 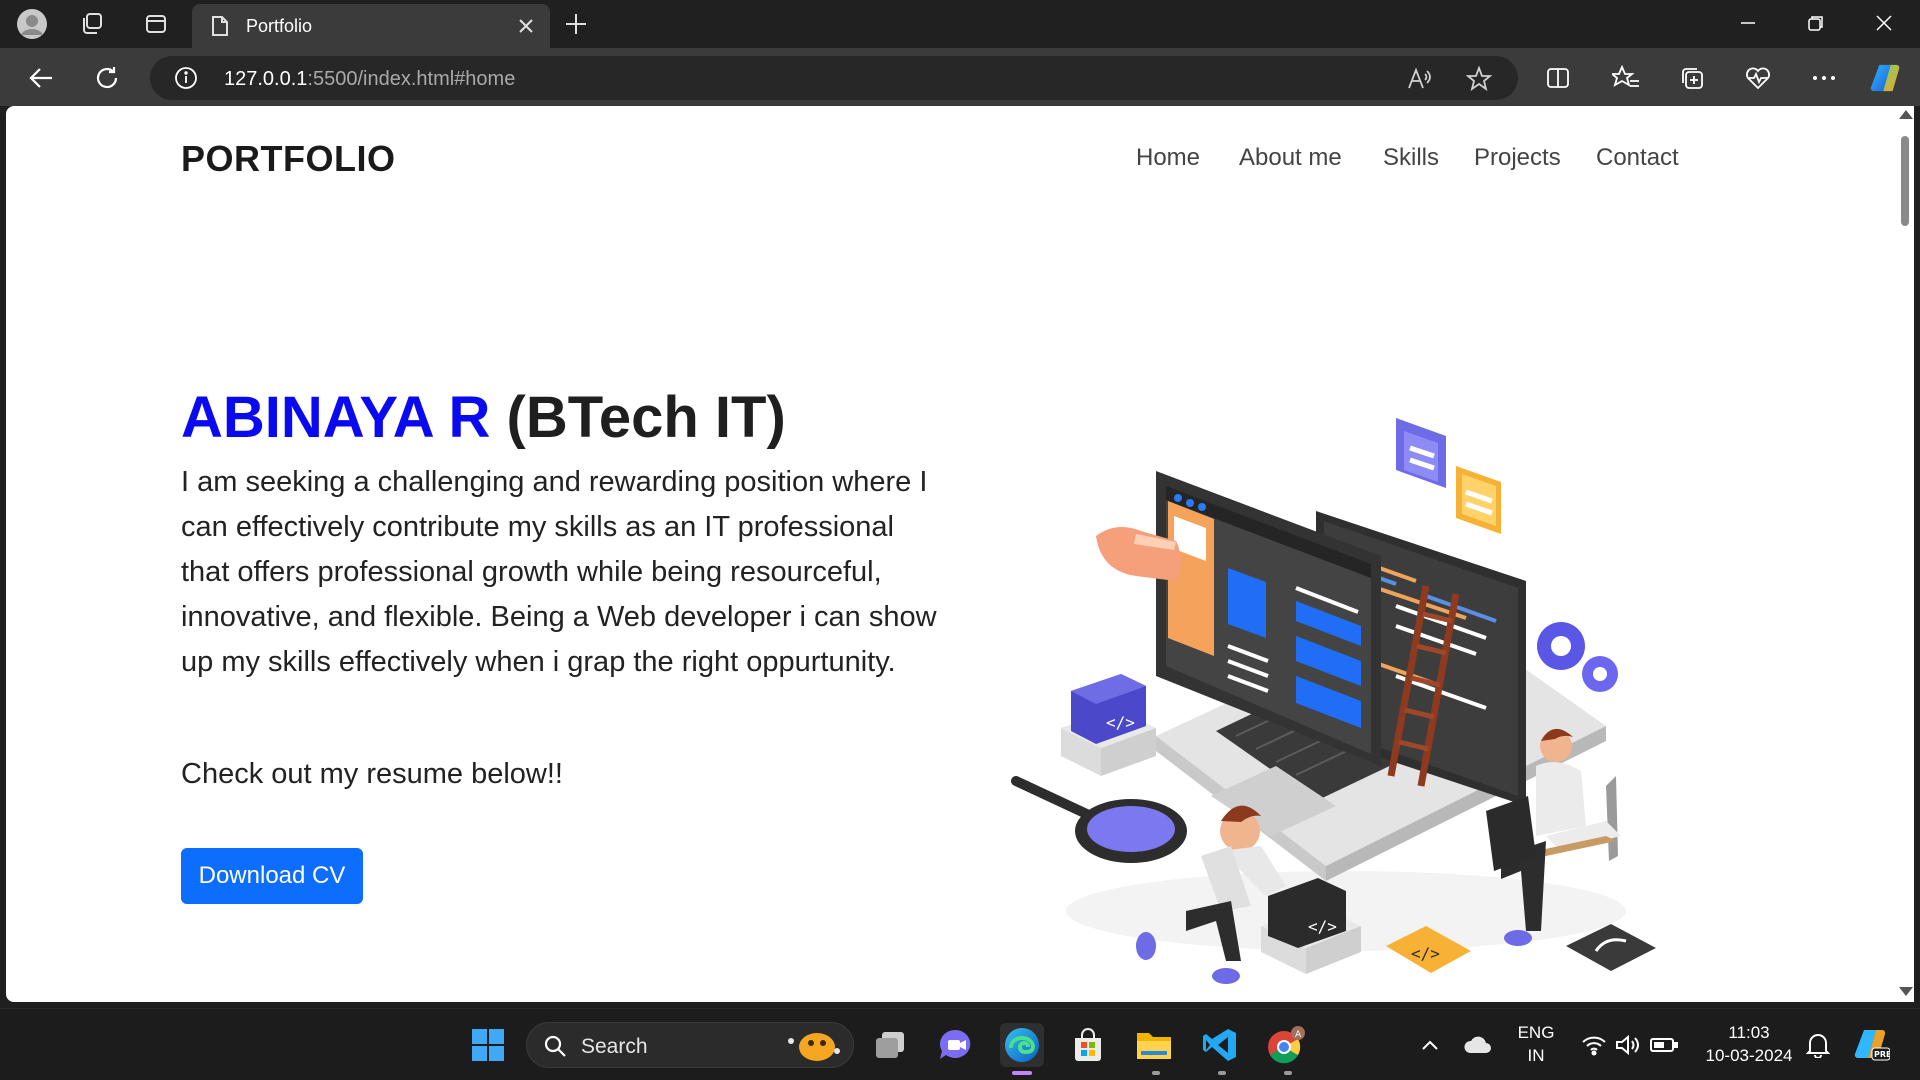 What do you see at coordinates (336, 417) in the screenshot?
I see `hero-name: ABINAYA R` at bounding box center [336, 417].